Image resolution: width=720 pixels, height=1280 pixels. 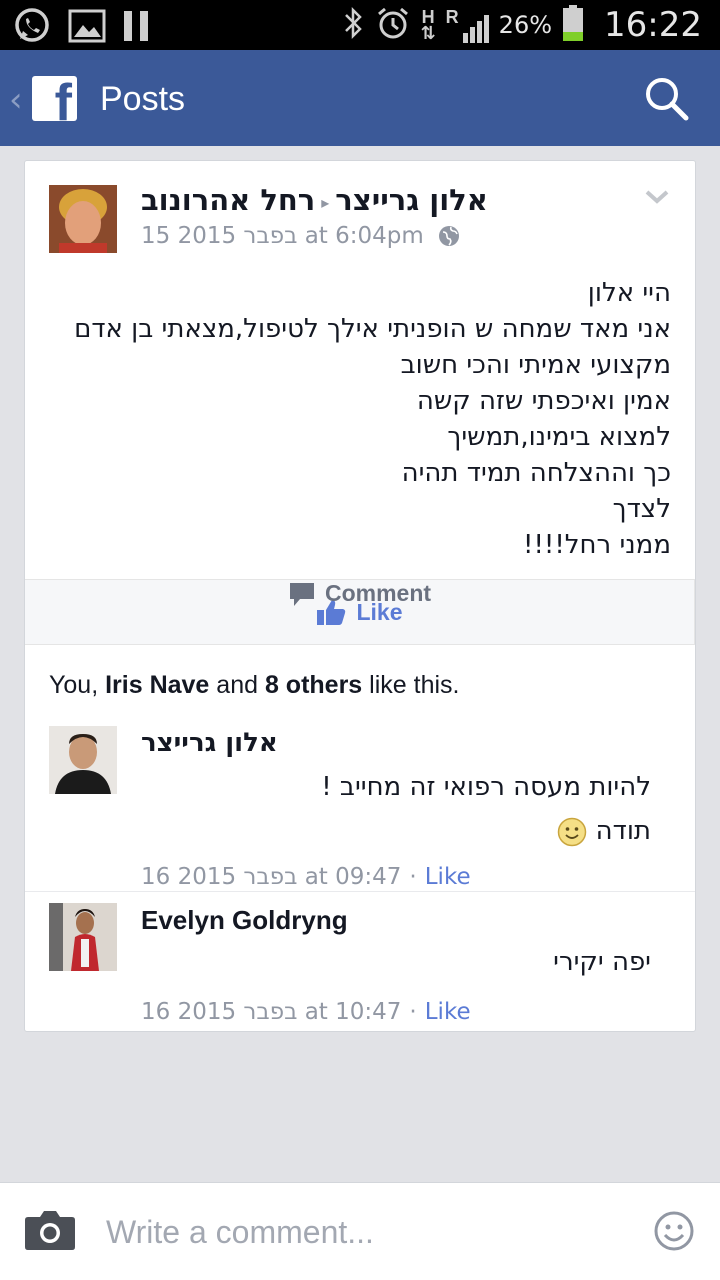 What do you see at coordinates (325, 202) in the screenshot?
I see `share-arrow-icon: ▸` at bounding box center [325, 202].